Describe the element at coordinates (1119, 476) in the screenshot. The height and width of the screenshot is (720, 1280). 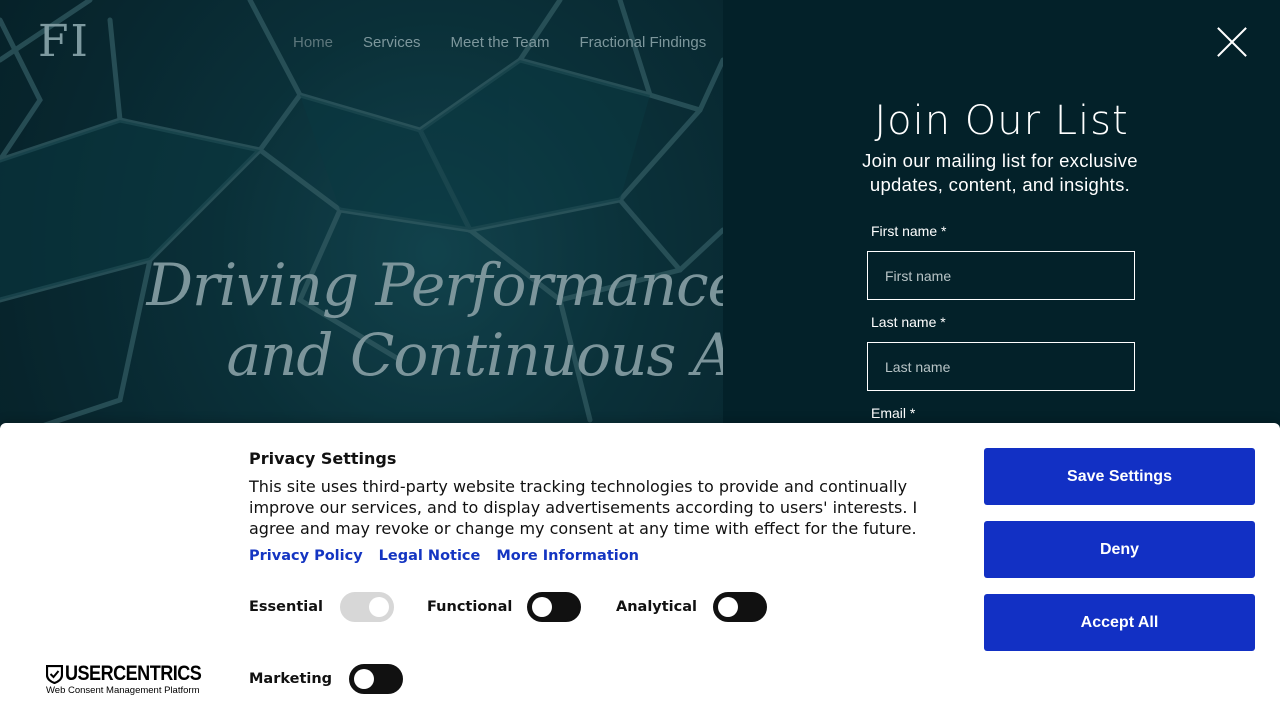
I see `save-settings-button: Save Settings` at that location.